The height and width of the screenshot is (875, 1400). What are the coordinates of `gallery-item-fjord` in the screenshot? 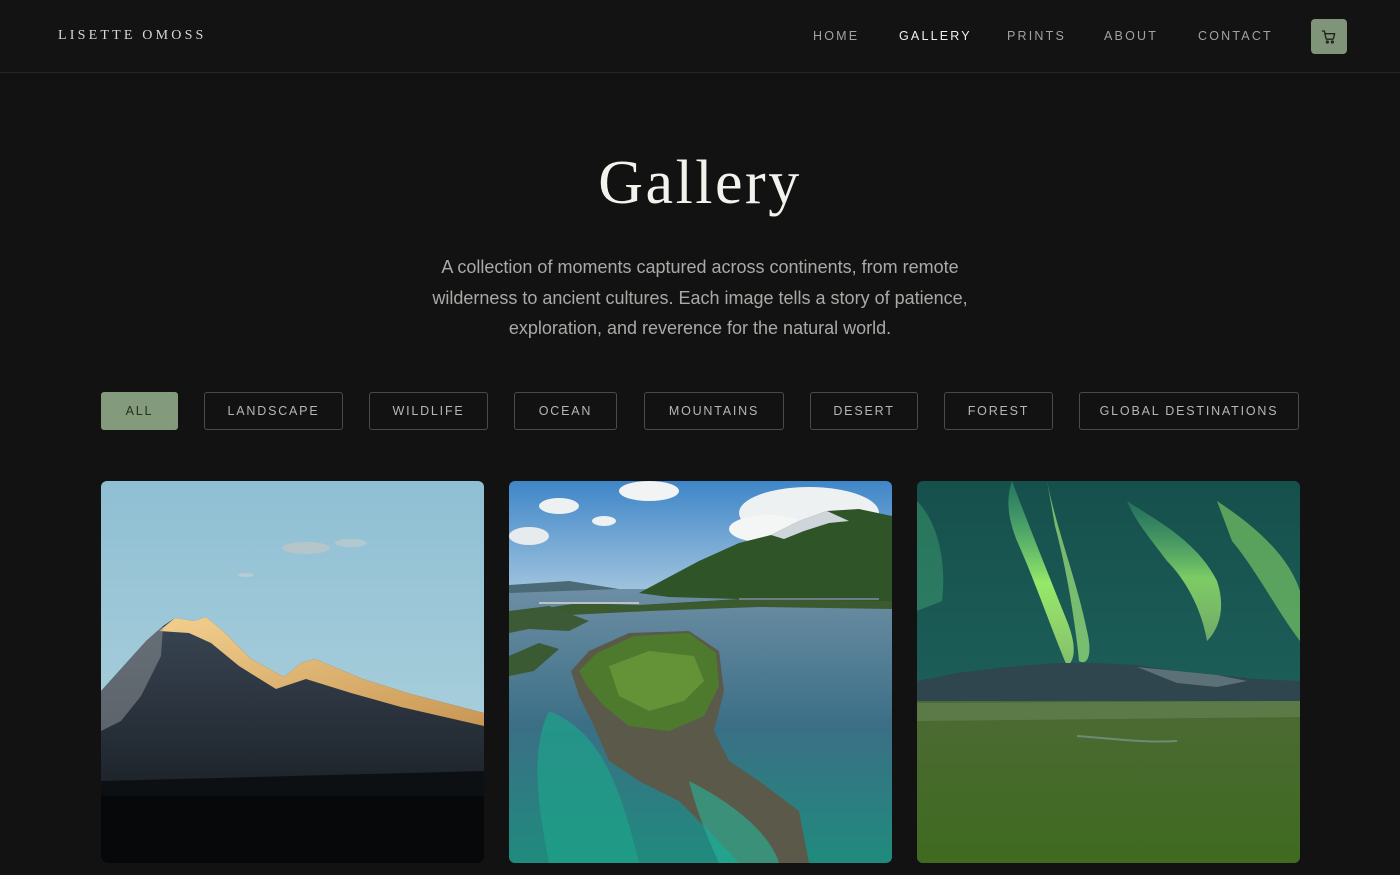 It's located at (700, 672).